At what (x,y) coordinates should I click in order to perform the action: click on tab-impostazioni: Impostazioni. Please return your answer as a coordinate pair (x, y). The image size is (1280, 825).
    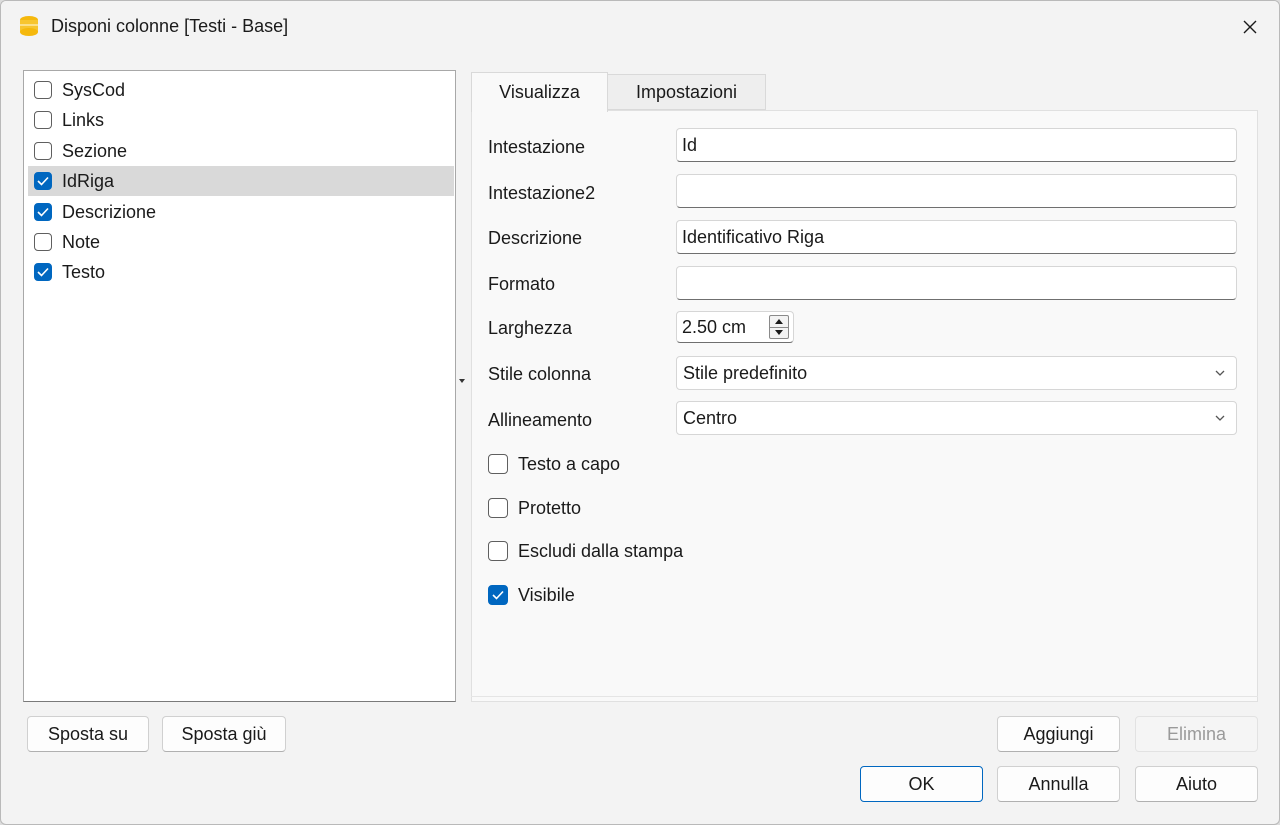
    Looking at the image, I should click on (687, 92).